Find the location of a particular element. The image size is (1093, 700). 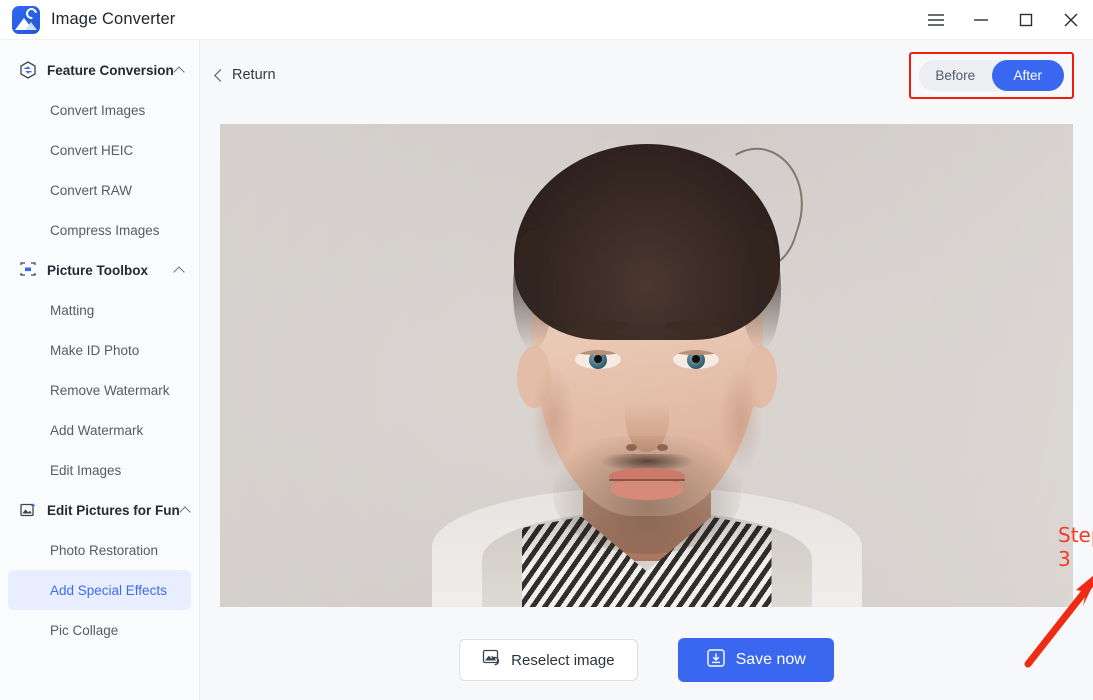

mouth-line is located at coordinates (646, 480).